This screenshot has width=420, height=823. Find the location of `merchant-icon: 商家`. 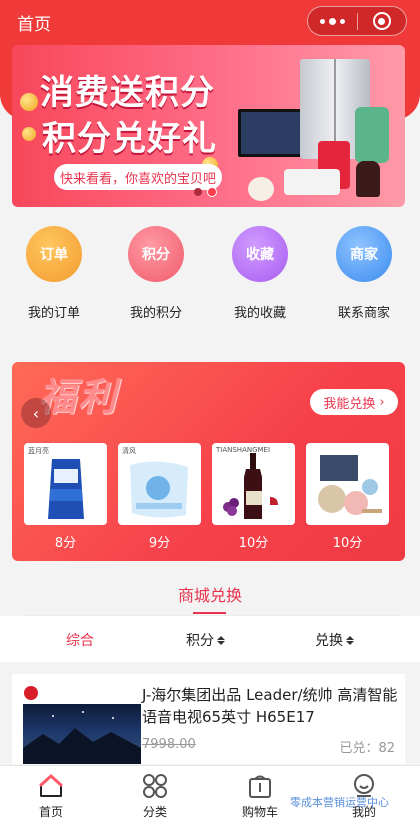

merchant-icon: 商家 is located at coordinates (364, 254).